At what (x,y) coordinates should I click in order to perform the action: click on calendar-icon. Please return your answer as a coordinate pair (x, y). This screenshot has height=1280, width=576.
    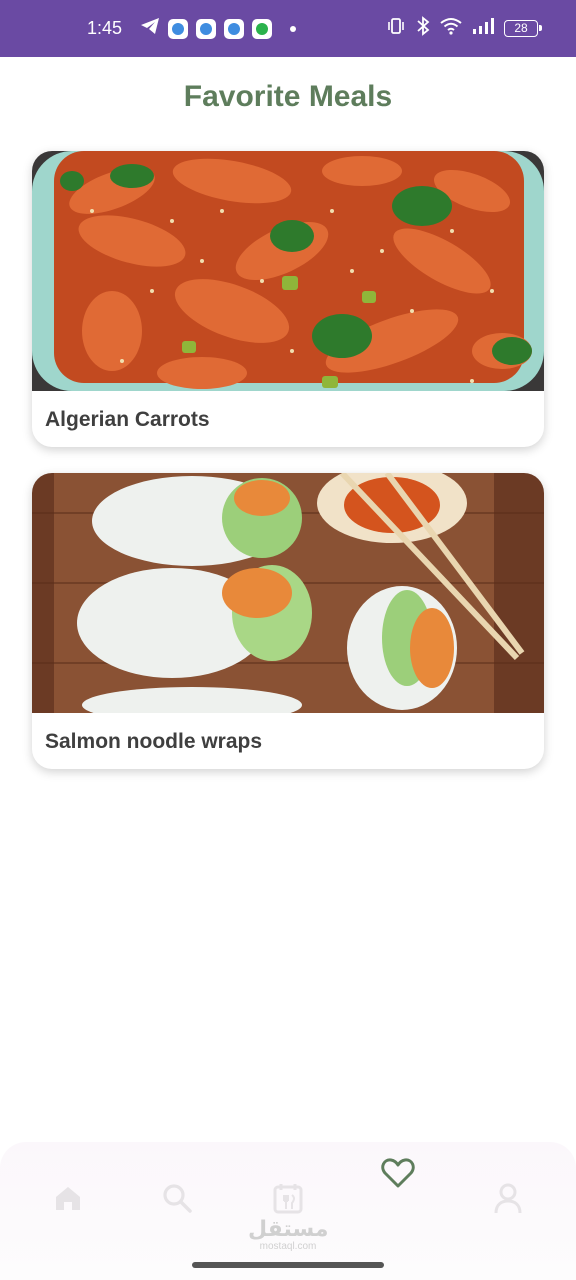
    Looking at the image, I should click on (288, 1198).